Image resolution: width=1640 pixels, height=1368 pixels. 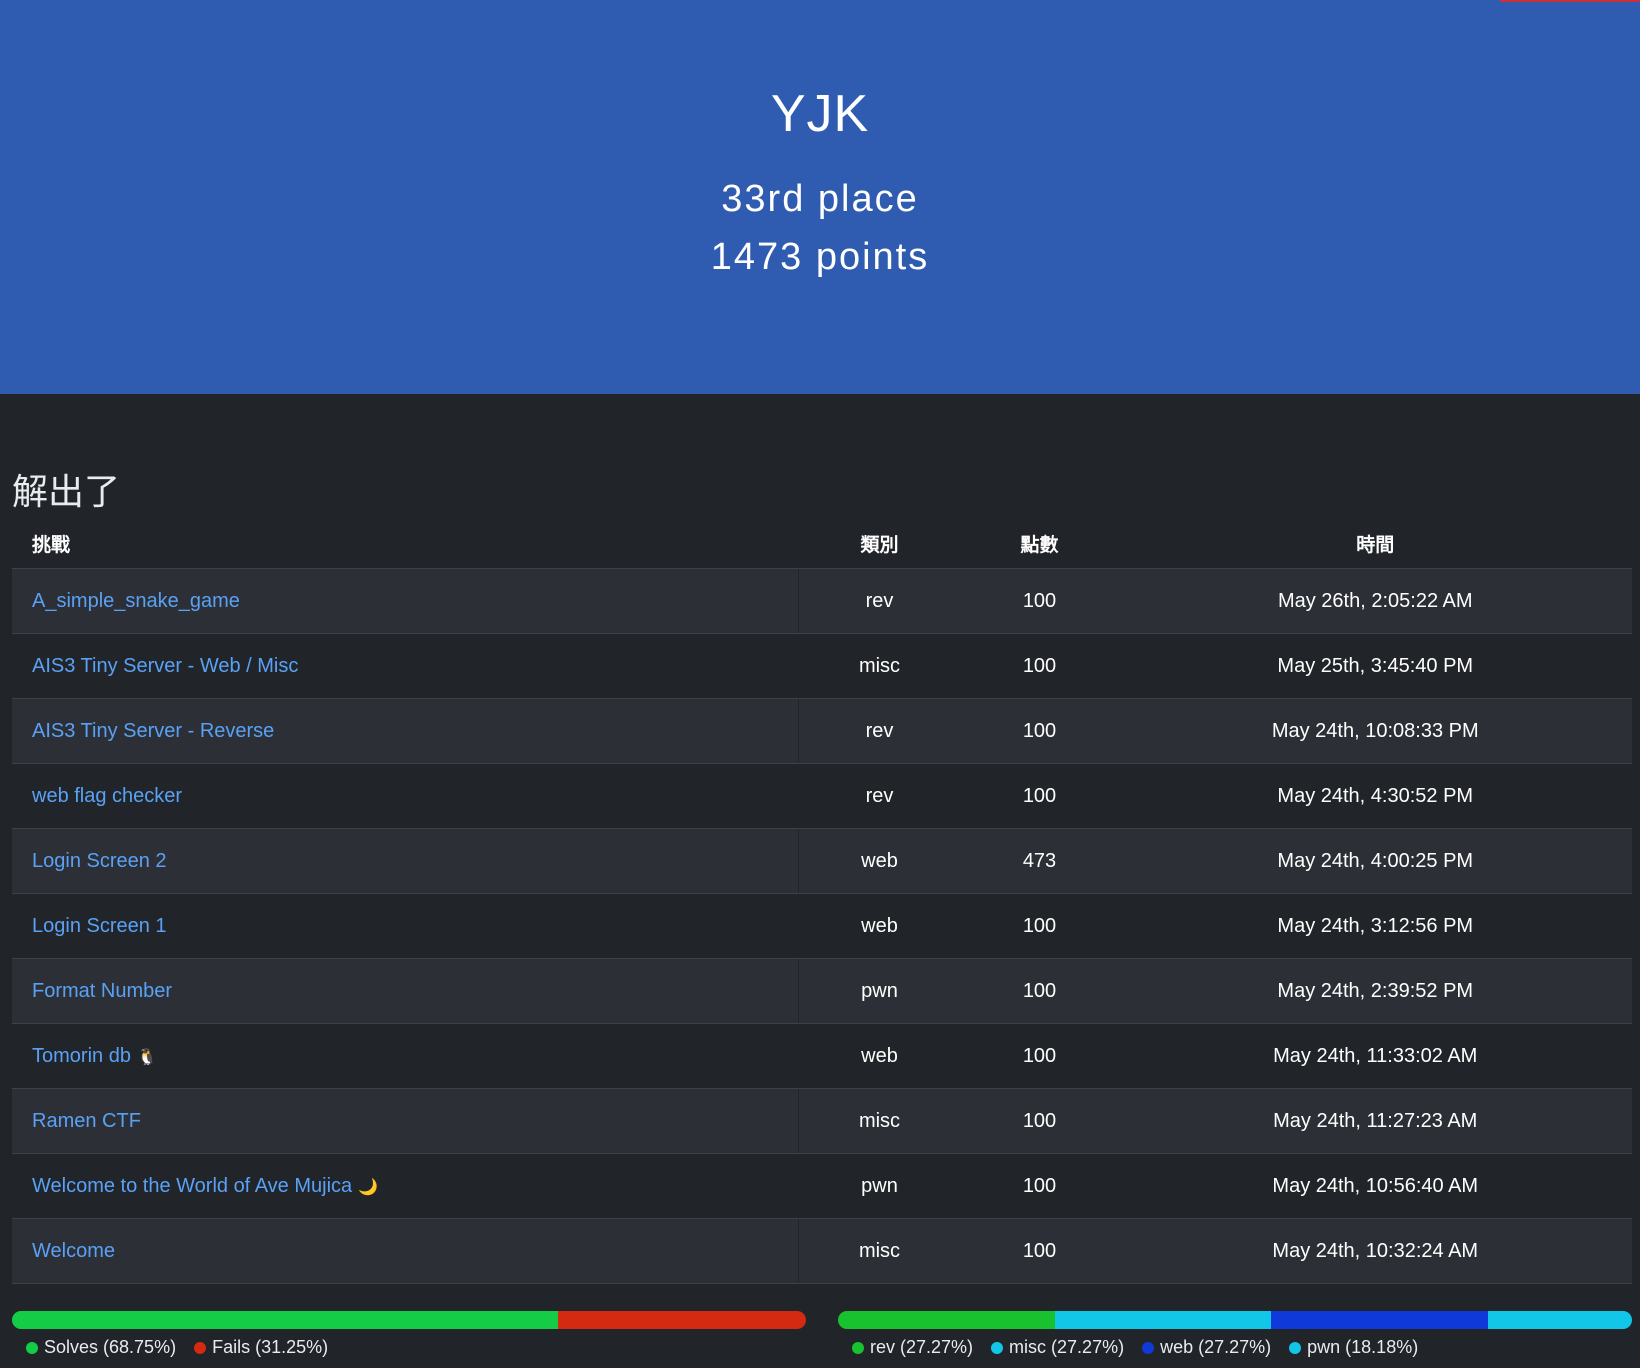 I want to click on challenge-link: AIS3 Tiny Server - Reverse, so click(x=153, y=731).